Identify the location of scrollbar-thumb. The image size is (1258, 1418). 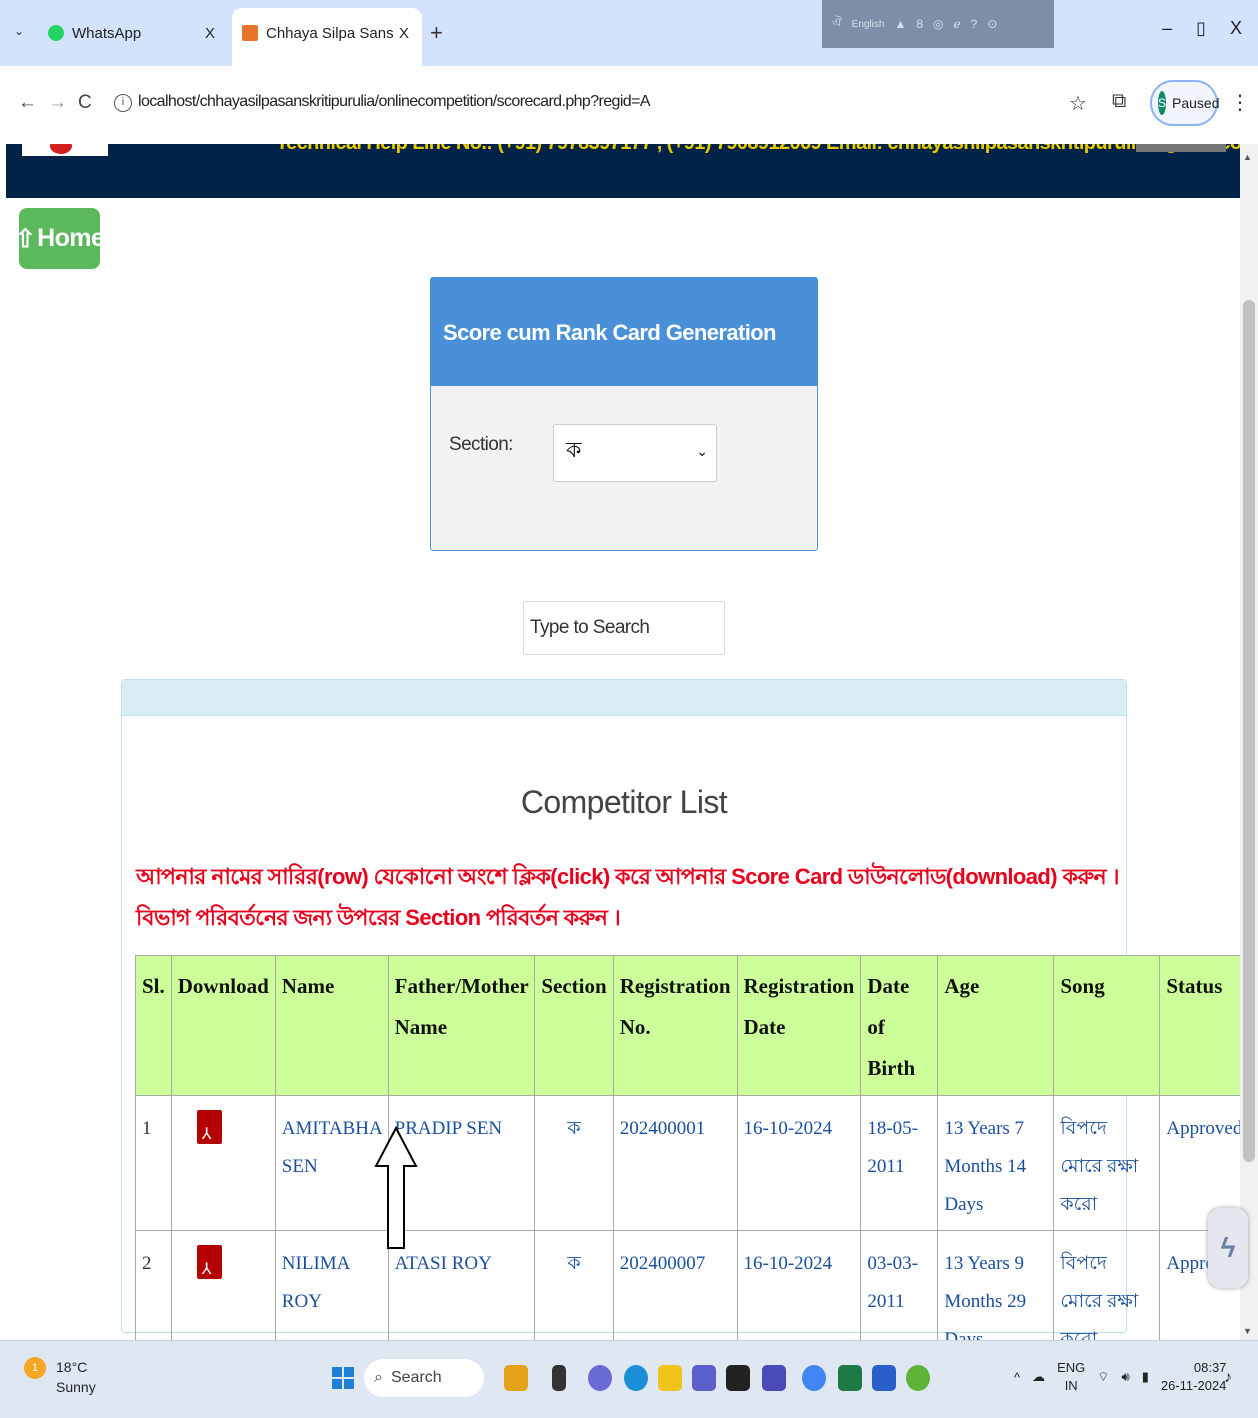
(1249, 731).